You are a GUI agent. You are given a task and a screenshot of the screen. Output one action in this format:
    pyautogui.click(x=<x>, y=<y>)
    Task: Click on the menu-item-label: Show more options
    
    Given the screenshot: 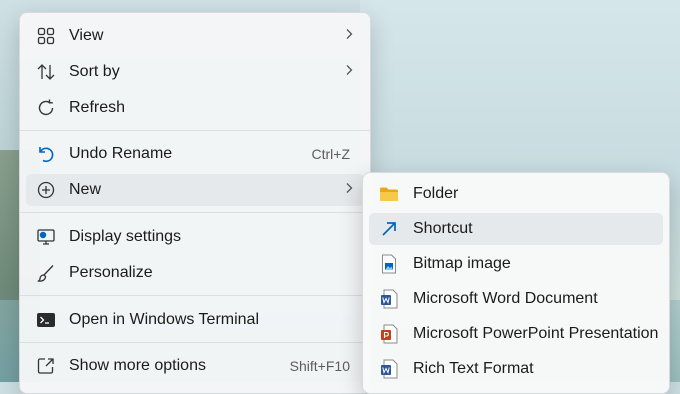 What is the action you would take?
    pyautogui.click(x=137, y=365)
    